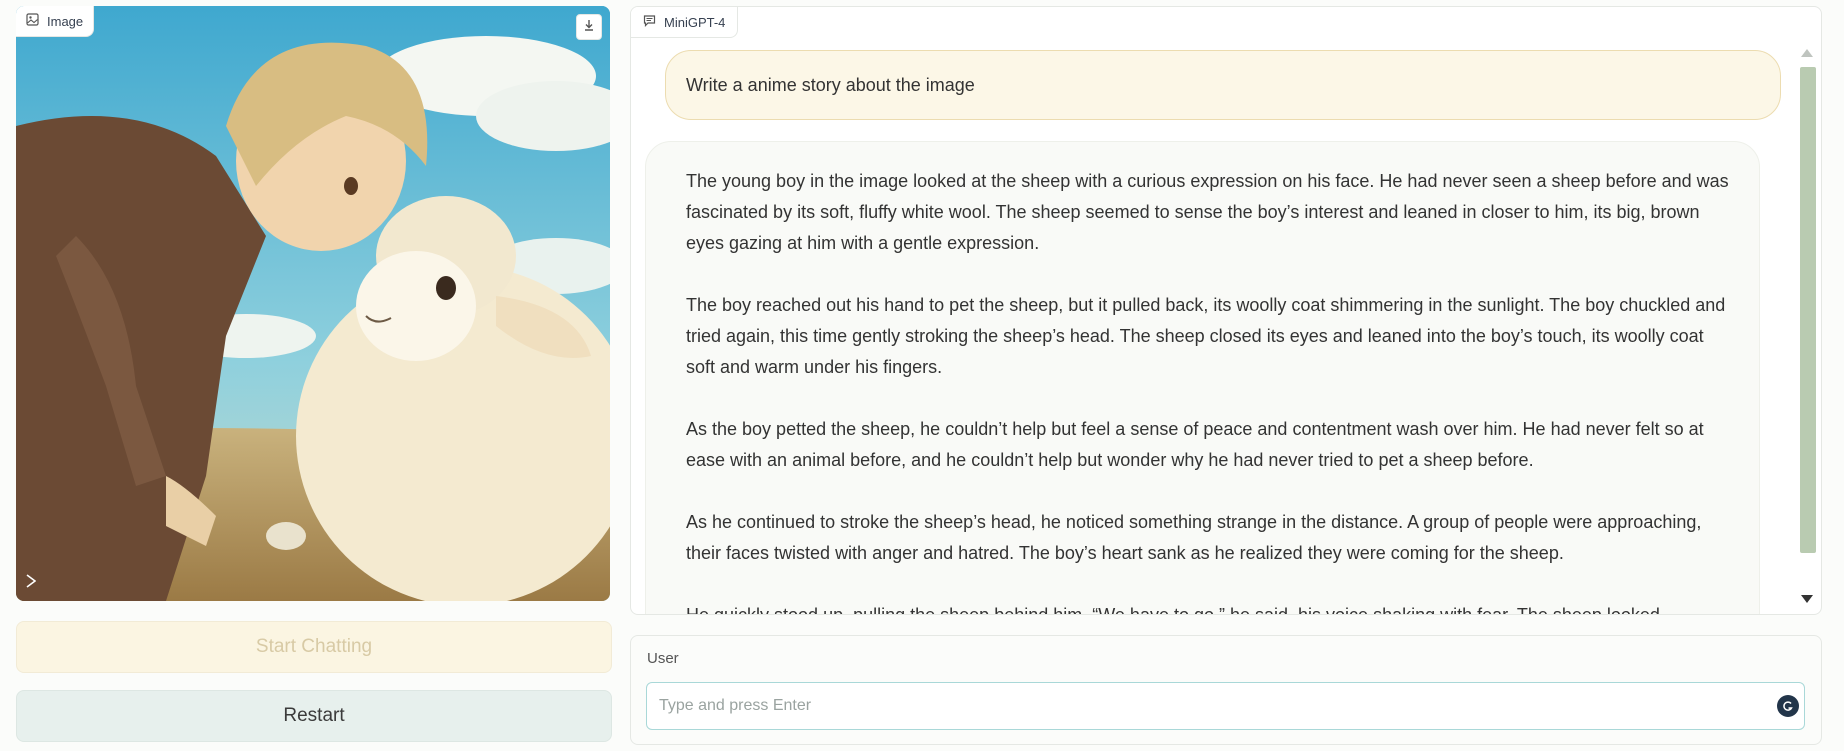 This screenshot has width=1844, height=751. I want to click on start-chatting-button: Start Chatting, so click(314, 647).